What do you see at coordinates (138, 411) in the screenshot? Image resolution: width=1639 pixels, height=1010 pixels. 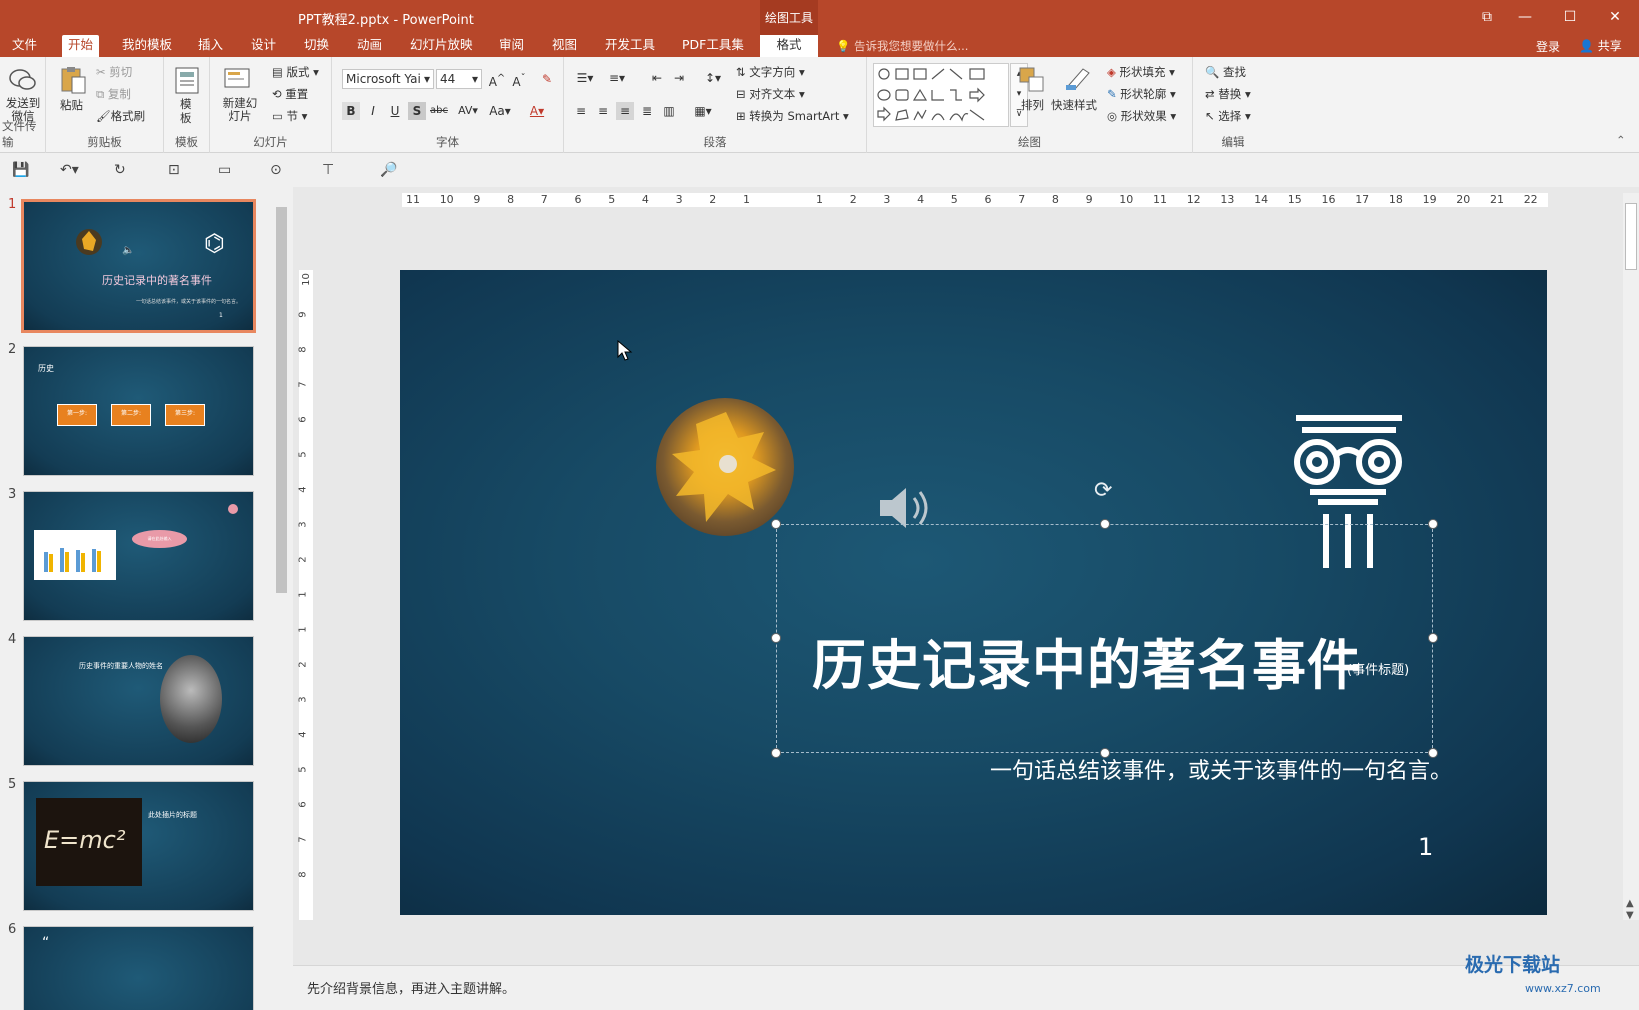 I see `slide-thumbnail-2: 历史 第一步: 第二步: 第三步:` at bounding box center [138, 411].